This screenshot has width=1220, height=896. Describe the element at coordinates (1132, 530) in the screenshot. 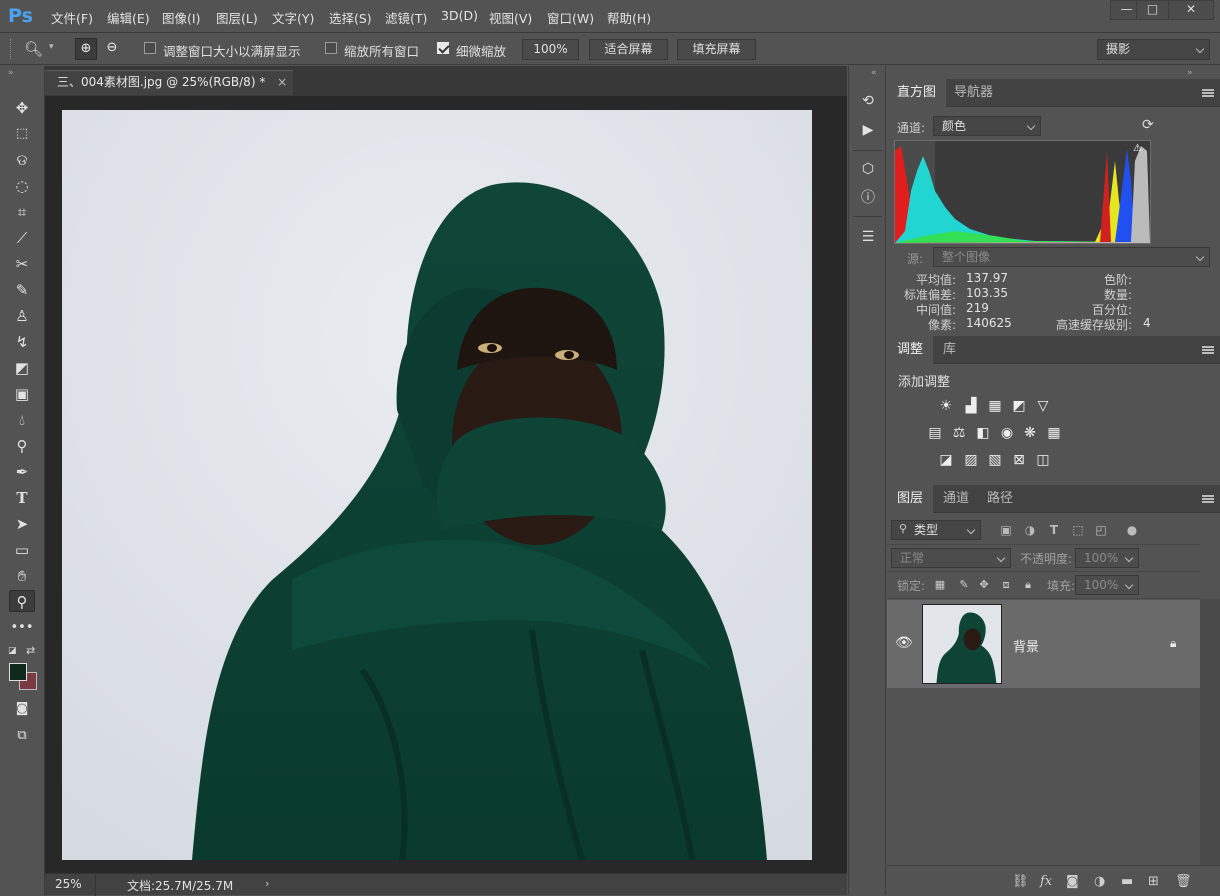

I see `filter-toggle-icon: ●` at that location.